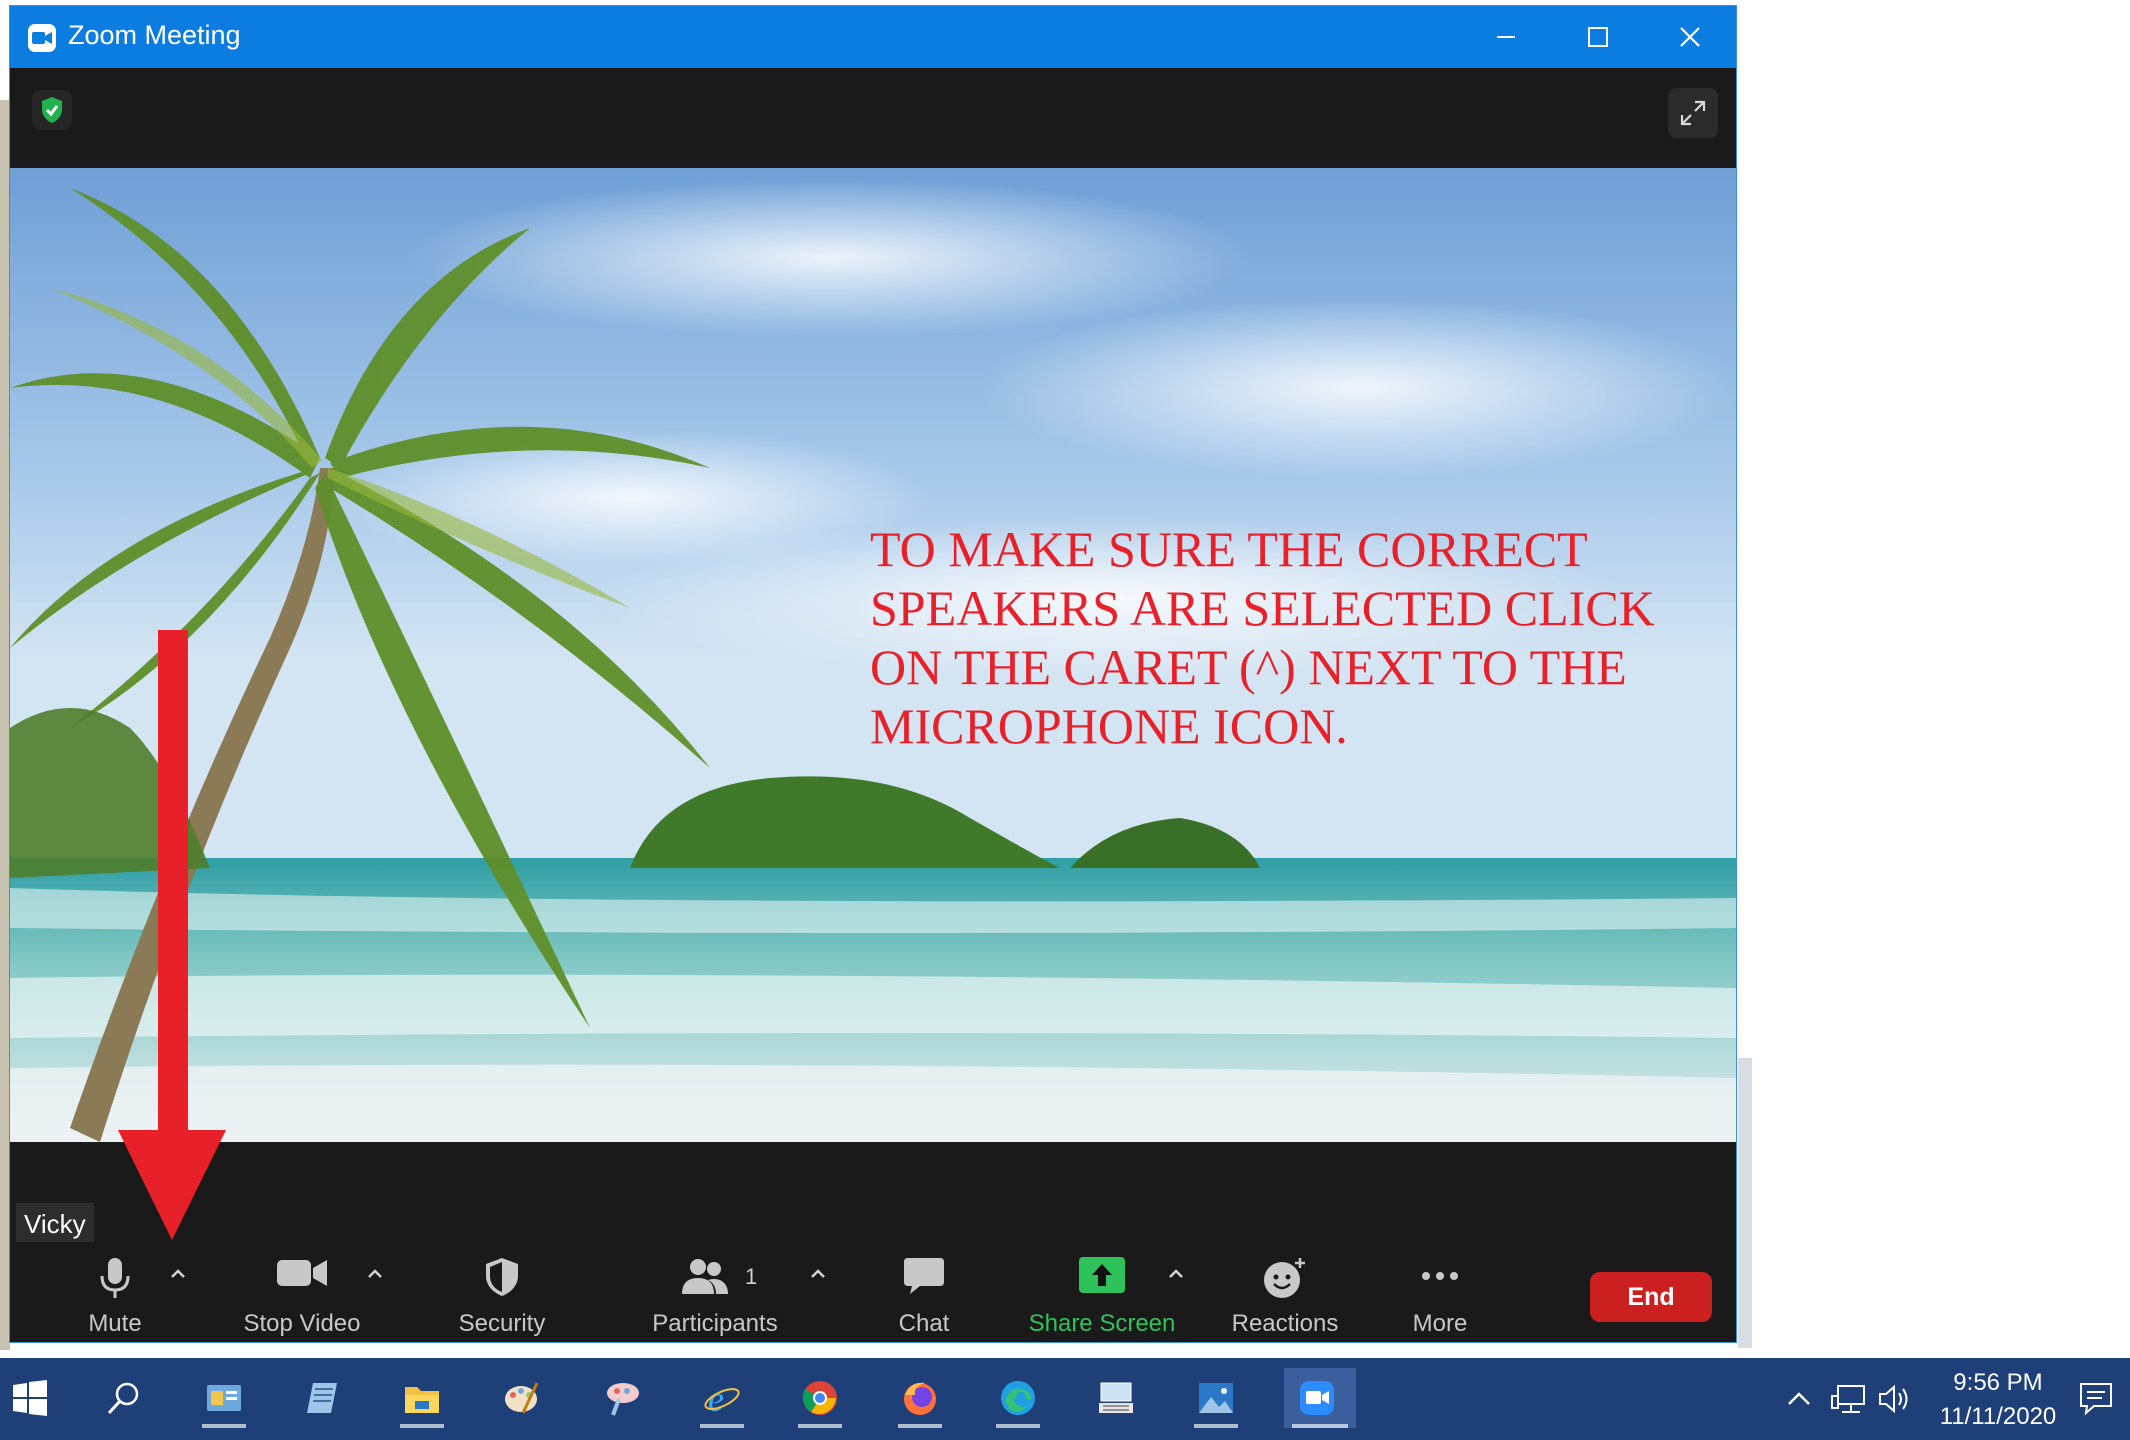 Image resolution: width=2130 pixels, height=1440 pixels. What do you see at coordinates (1176, 1274) in the screenshot?
I see `share-options-caret-icon` at bounding box center [1176, 1274].